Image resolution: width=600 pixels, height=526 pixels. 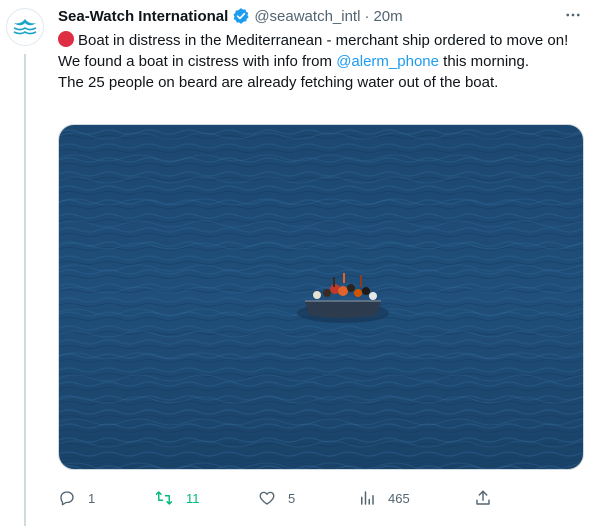 I want to click on like-count: 5, so click(x=292, y=498).